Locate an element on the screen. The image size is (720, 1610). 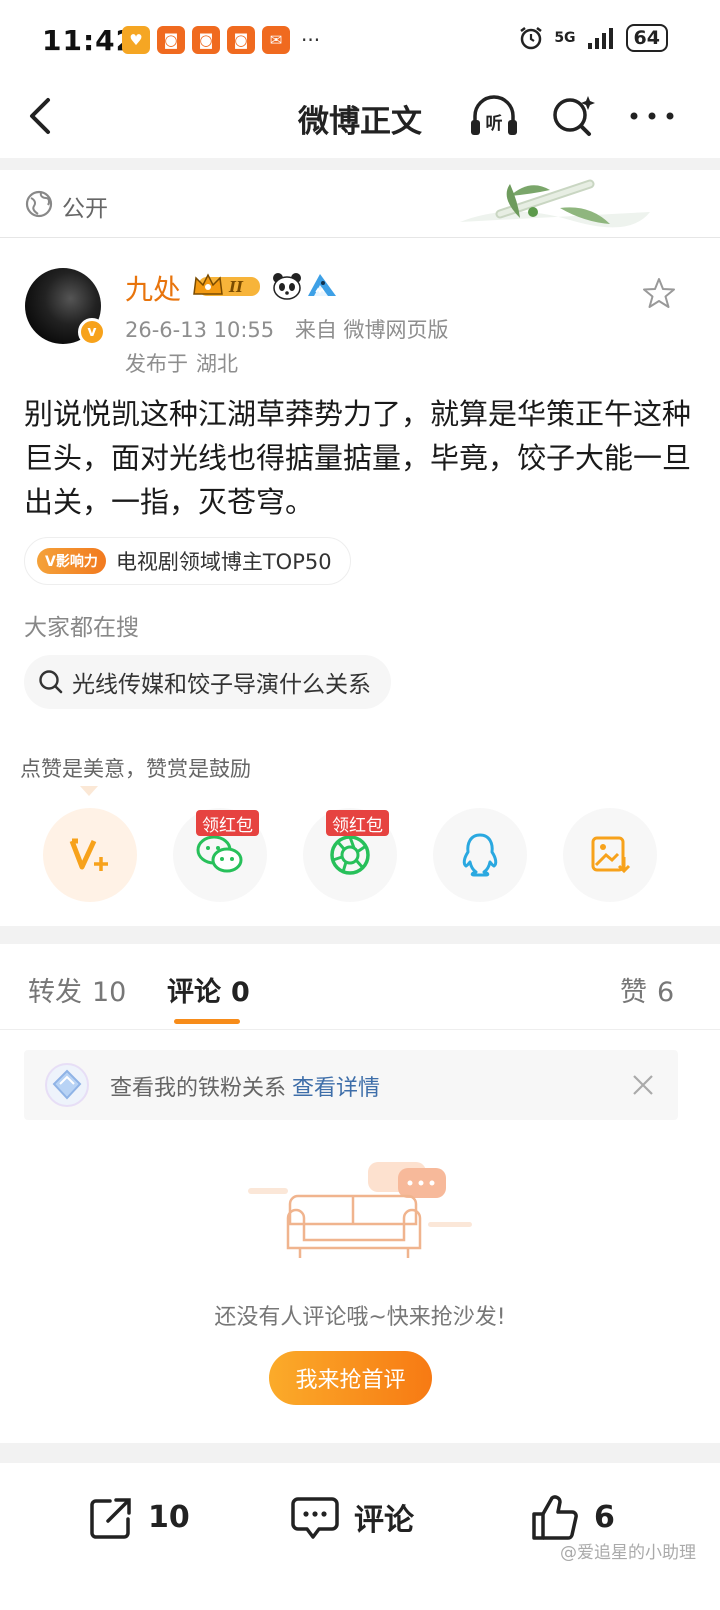
like-button: 6 is located at coordinates (572, 1517).